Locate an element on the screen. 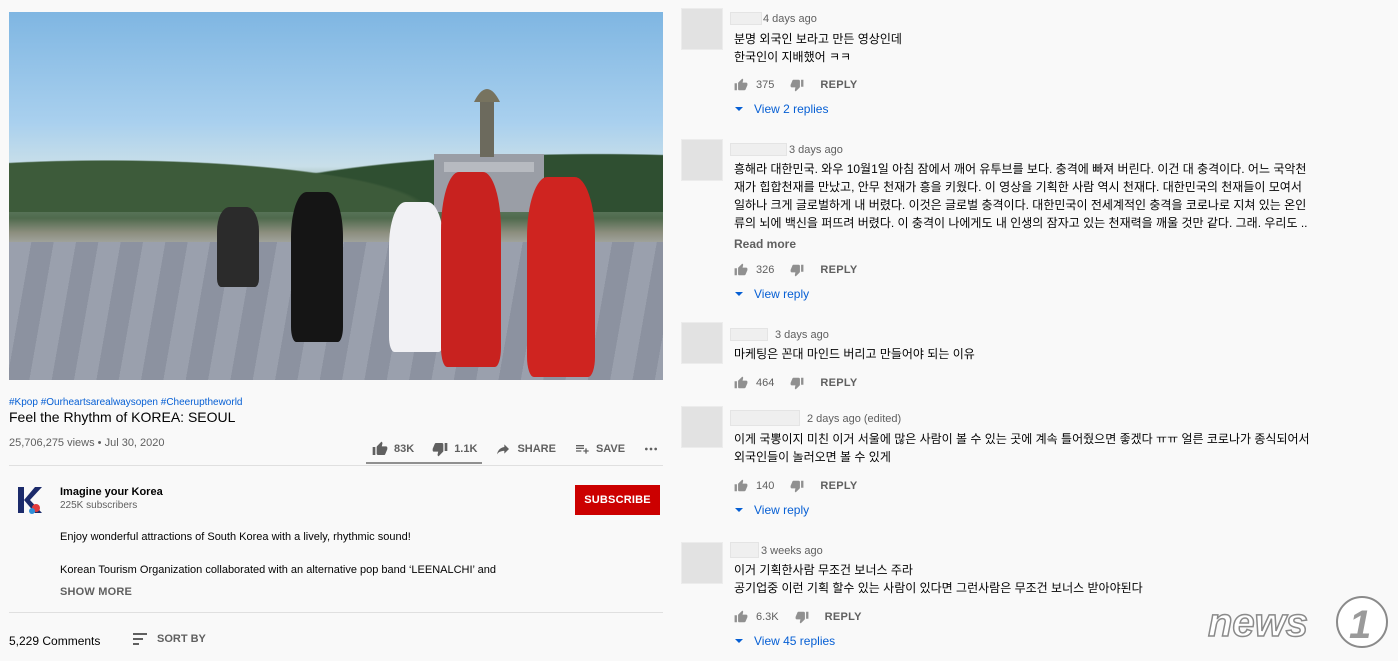 Image resolution: width=1398 pixels, height=661 pixels. comments-count: 5,229 Comments is located at coordinates (55, 641).